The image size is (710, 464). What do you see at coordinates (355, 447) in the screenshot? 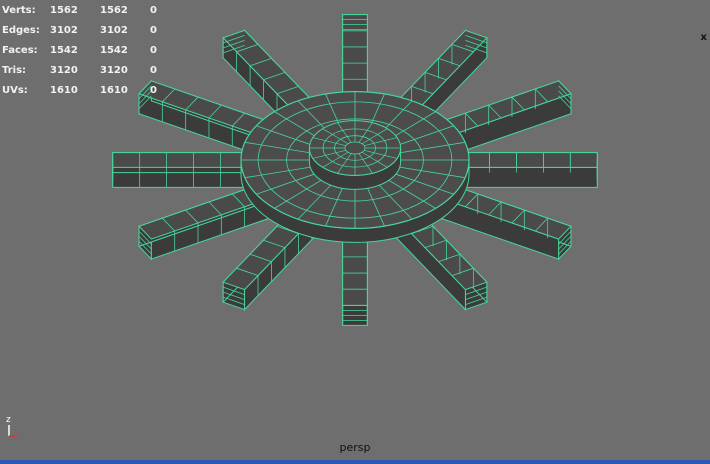
I see `camera-name-label: persp` at bounding box center [355, 447].